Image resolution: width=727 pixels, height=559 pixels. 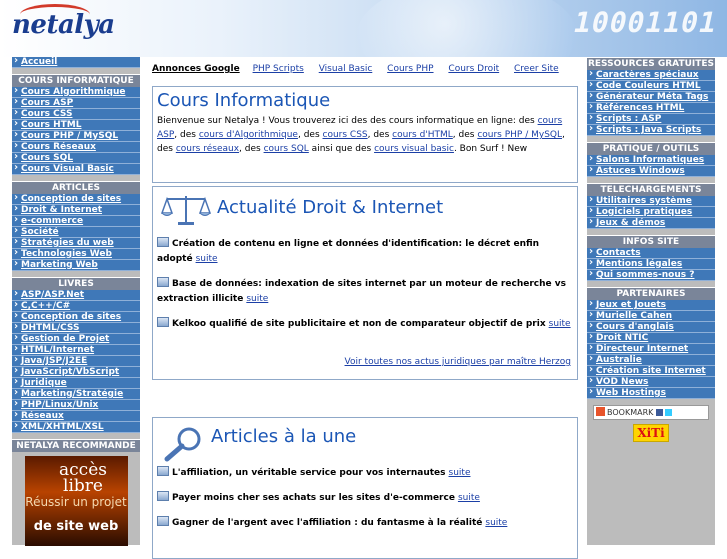 I want to click on nav-cours-sql: Cours SQL, so click(x=76, y=158).